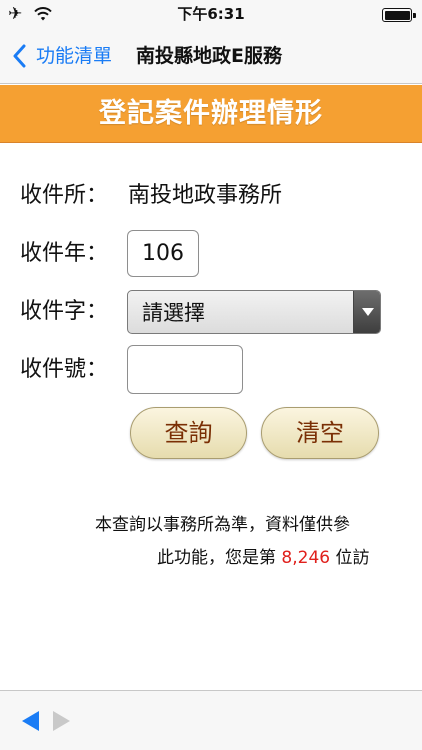  What do you see at coordinates (350, 558) in the screenshot?
I see `notice-suffix: 位訪` at bounding box center [350, 558].